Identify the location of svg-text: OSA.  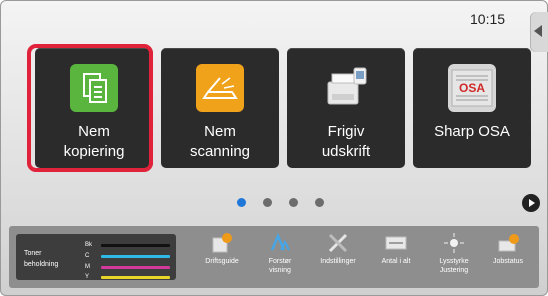
(472, 88).